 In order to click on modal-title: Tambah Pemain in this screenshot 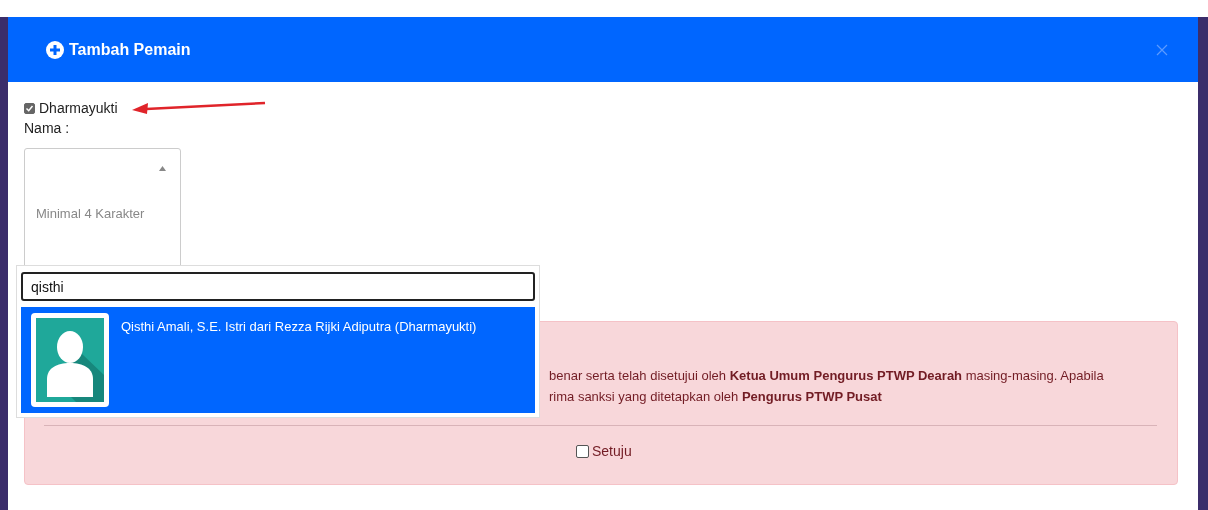, I will do `click(130, 49)`.